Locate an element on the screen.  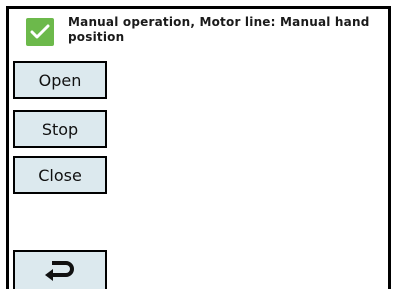
stop-button: Stop is located at coordinates (60, 129).